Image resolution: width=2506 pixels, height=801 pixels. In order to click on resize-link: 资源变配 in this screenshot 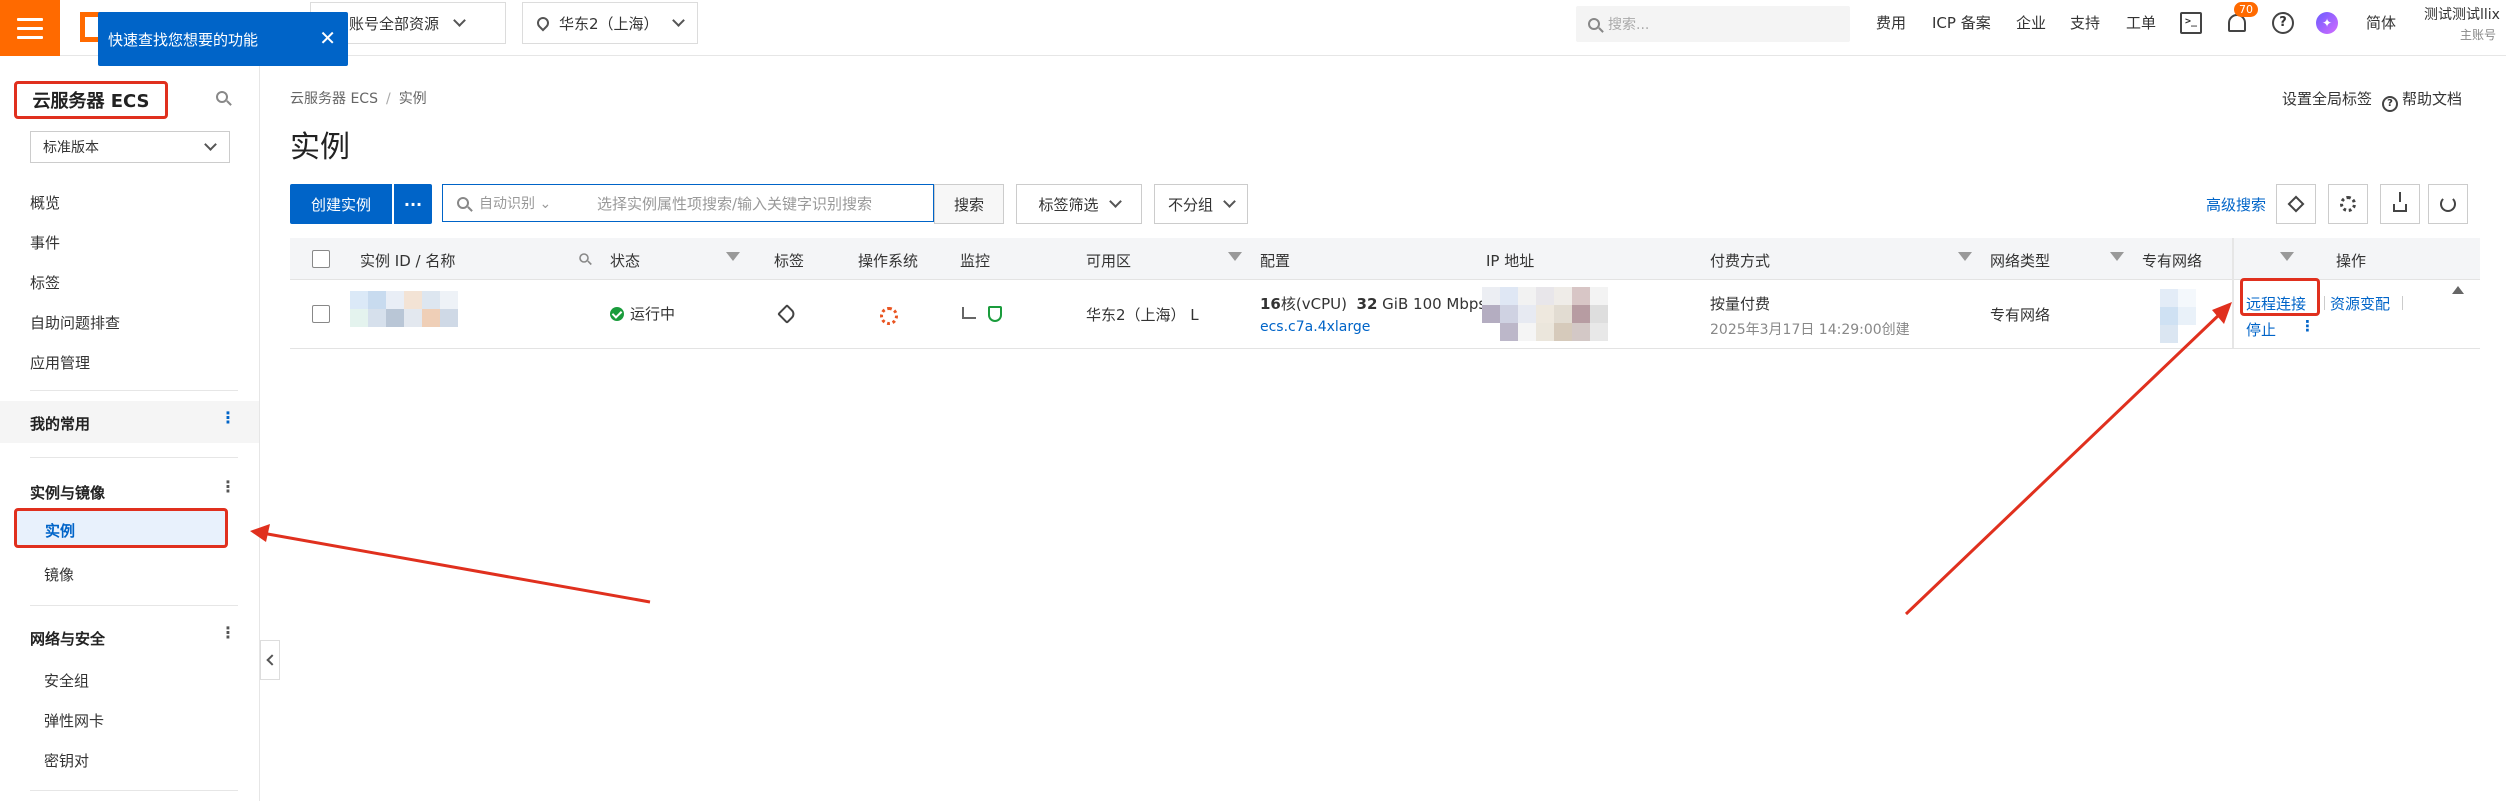, I will do `click(2360, 303)`.